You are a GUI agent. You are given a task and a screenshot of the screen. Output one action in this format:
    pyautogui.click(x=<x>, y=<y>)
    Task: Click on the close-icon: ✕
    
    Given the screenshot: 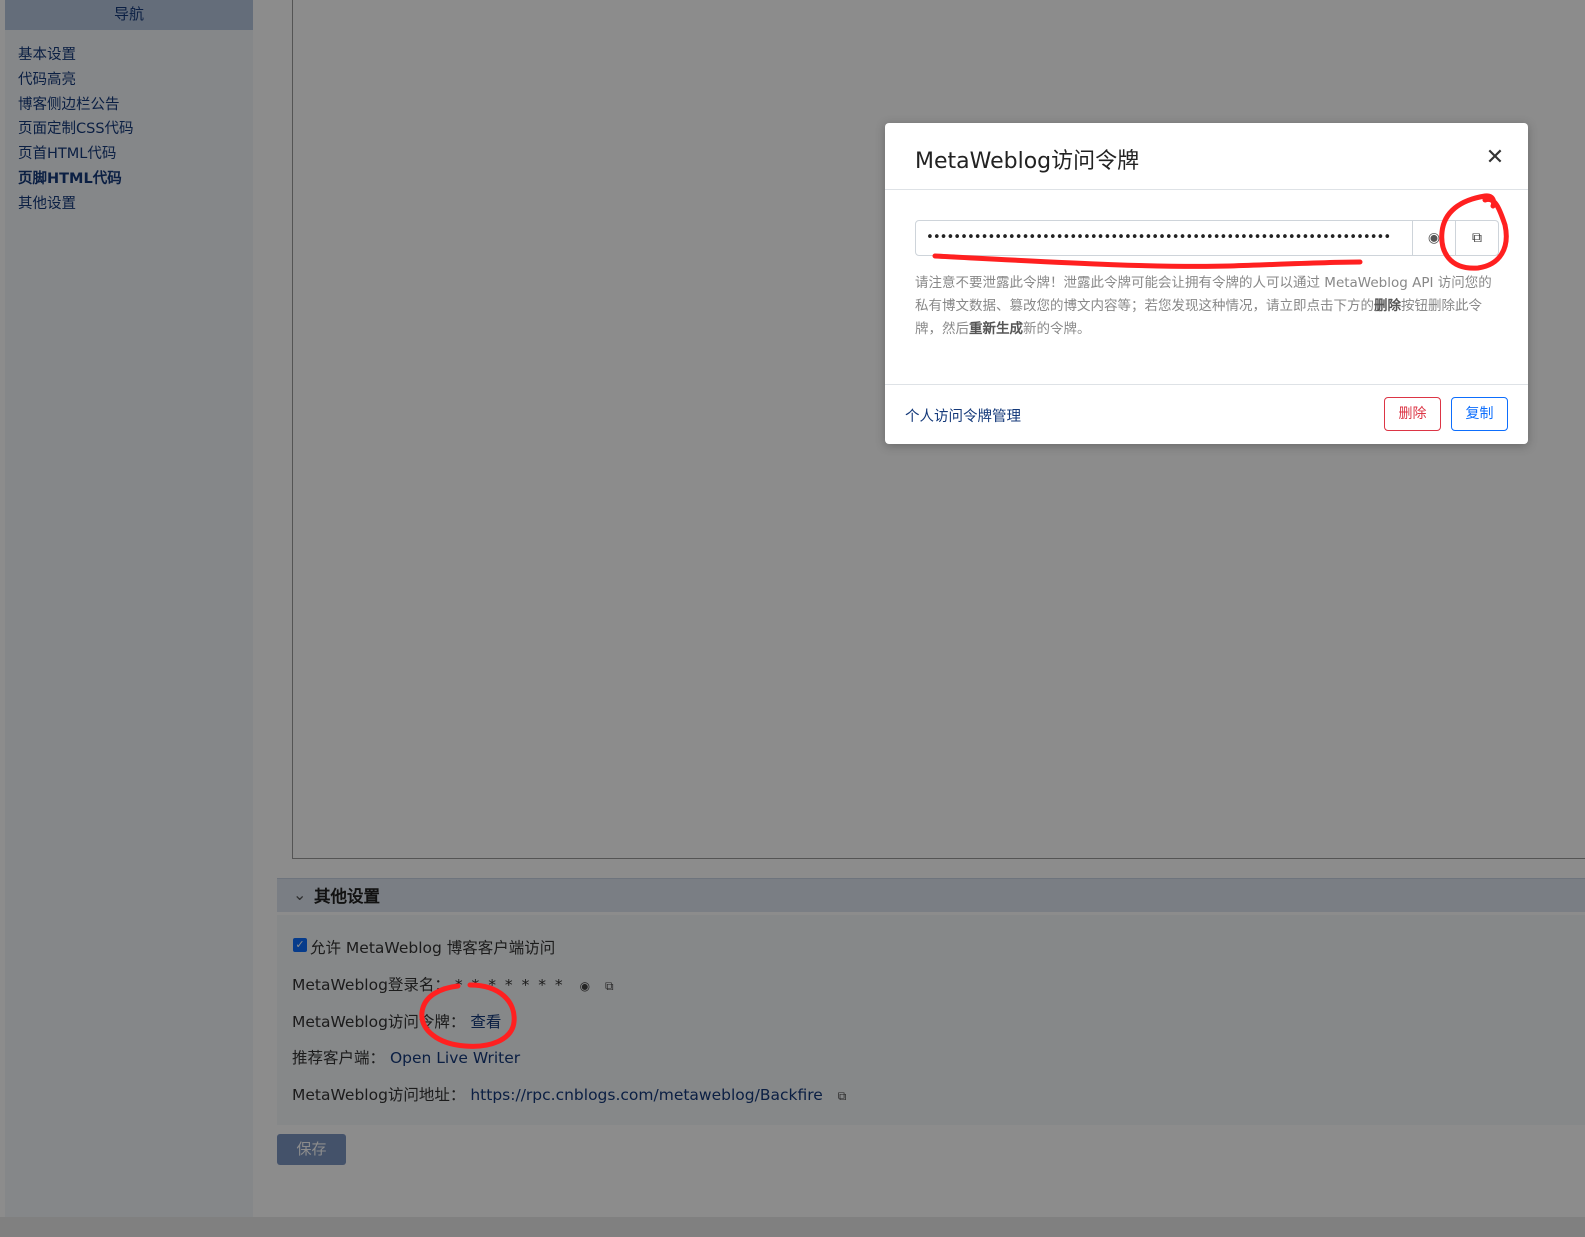 What is the action you would take?
    pyautogui.click(x=1495, y=157)
    